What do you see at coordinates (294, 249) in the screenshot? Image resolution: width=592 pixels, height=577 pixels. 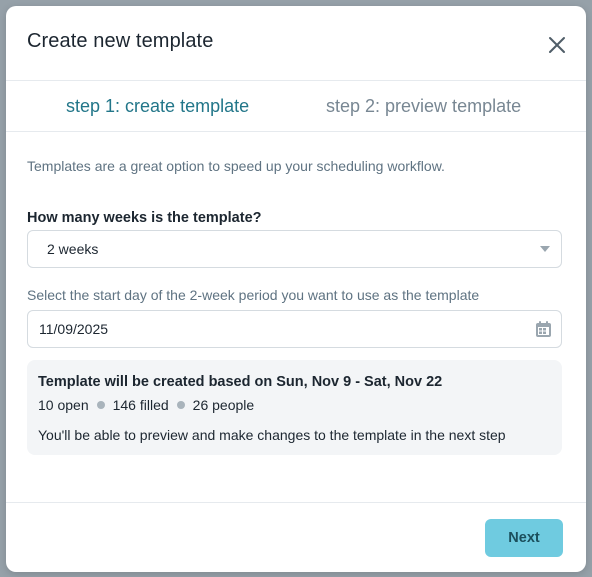 I see `weeks-select: 2 weeks` at bounding box center [294, 249].